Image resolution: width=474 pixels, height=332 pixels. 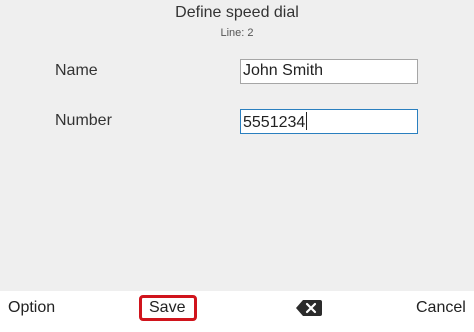 I want to click on option-softkey: Option, so click(x=31, y=308).